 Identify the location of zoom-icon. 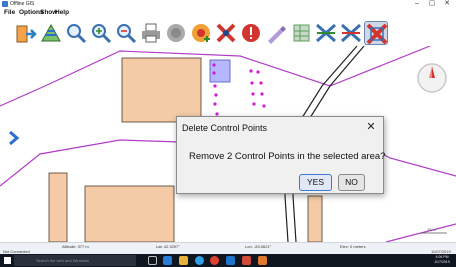
(77, 34).